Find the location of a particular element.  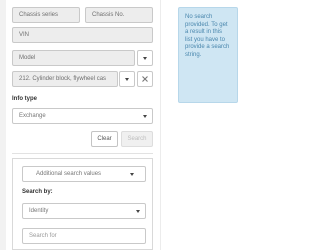

section-divider is located at coordinates (82, 153).